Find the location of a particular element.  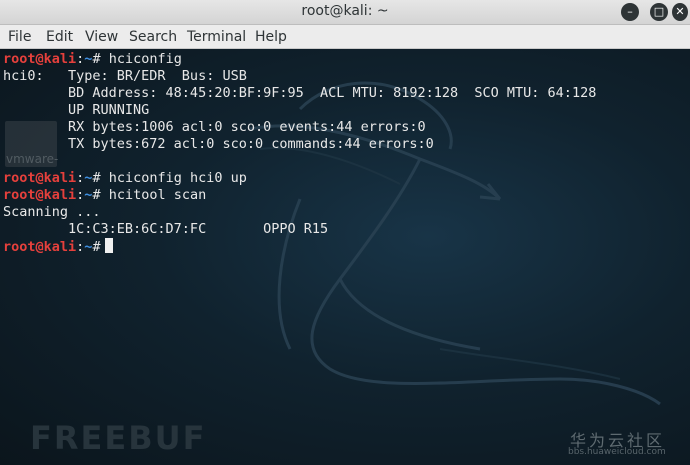

terminal-line: root@kali:~# hciconfig hci0 up is located at coordinates (125, 178).